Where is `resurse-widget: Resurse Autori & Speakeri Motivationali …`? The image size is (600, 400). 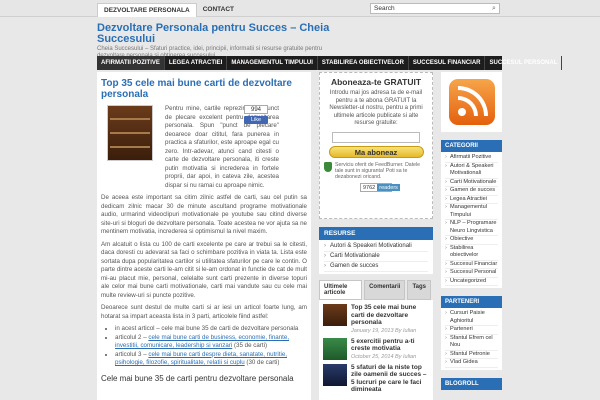
resurse-widget: Resurse Autori & Speakeri Motivationali … is located at coordinates (376, 250).